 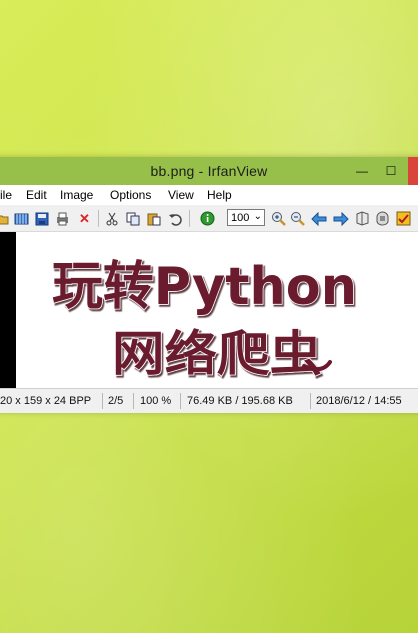 I want to click on status-zoom: 100 %, so click(x=156, y=401).